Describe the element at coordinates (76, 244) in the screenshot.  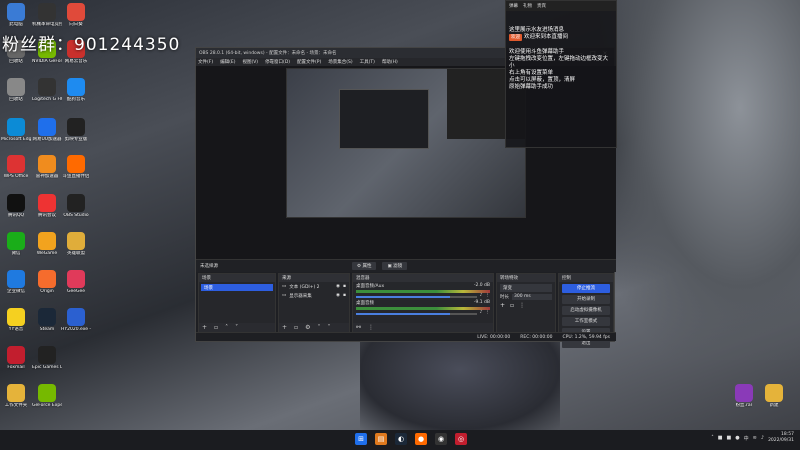
I see `desktop-icon: 英雄联盟` at that location.